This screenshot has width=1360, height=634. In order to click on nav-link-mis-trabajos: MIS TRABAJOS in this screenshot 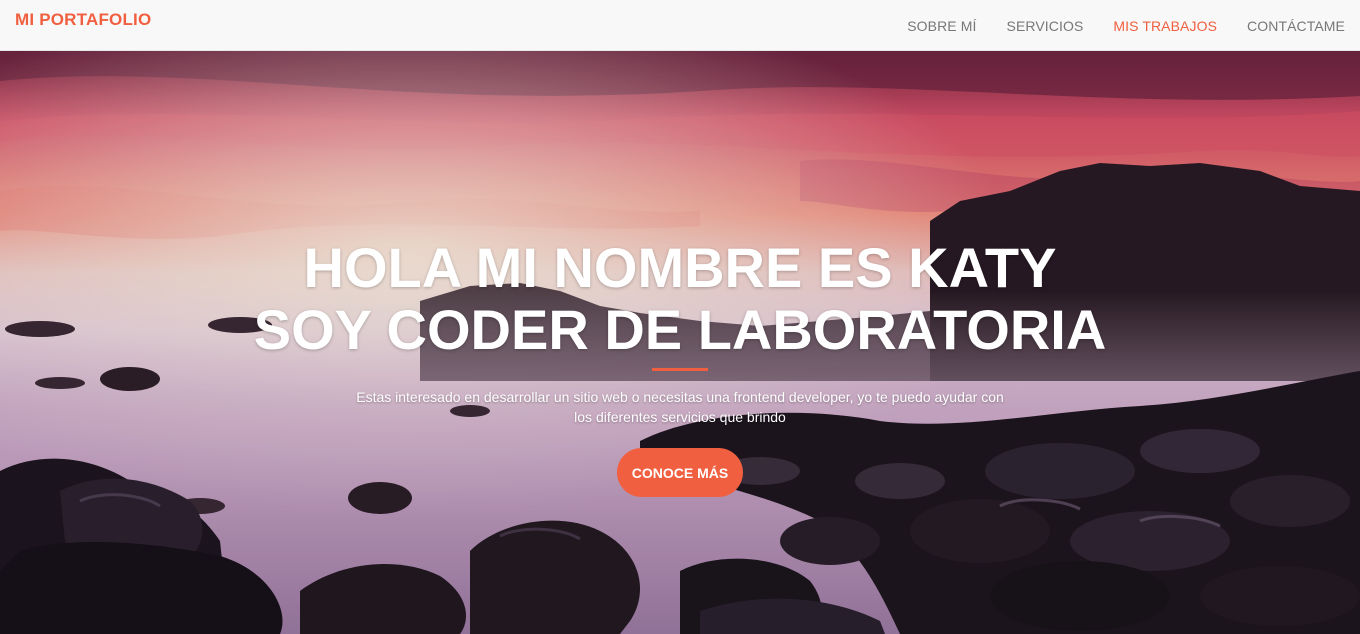, I will do `click(1165, 26)`.